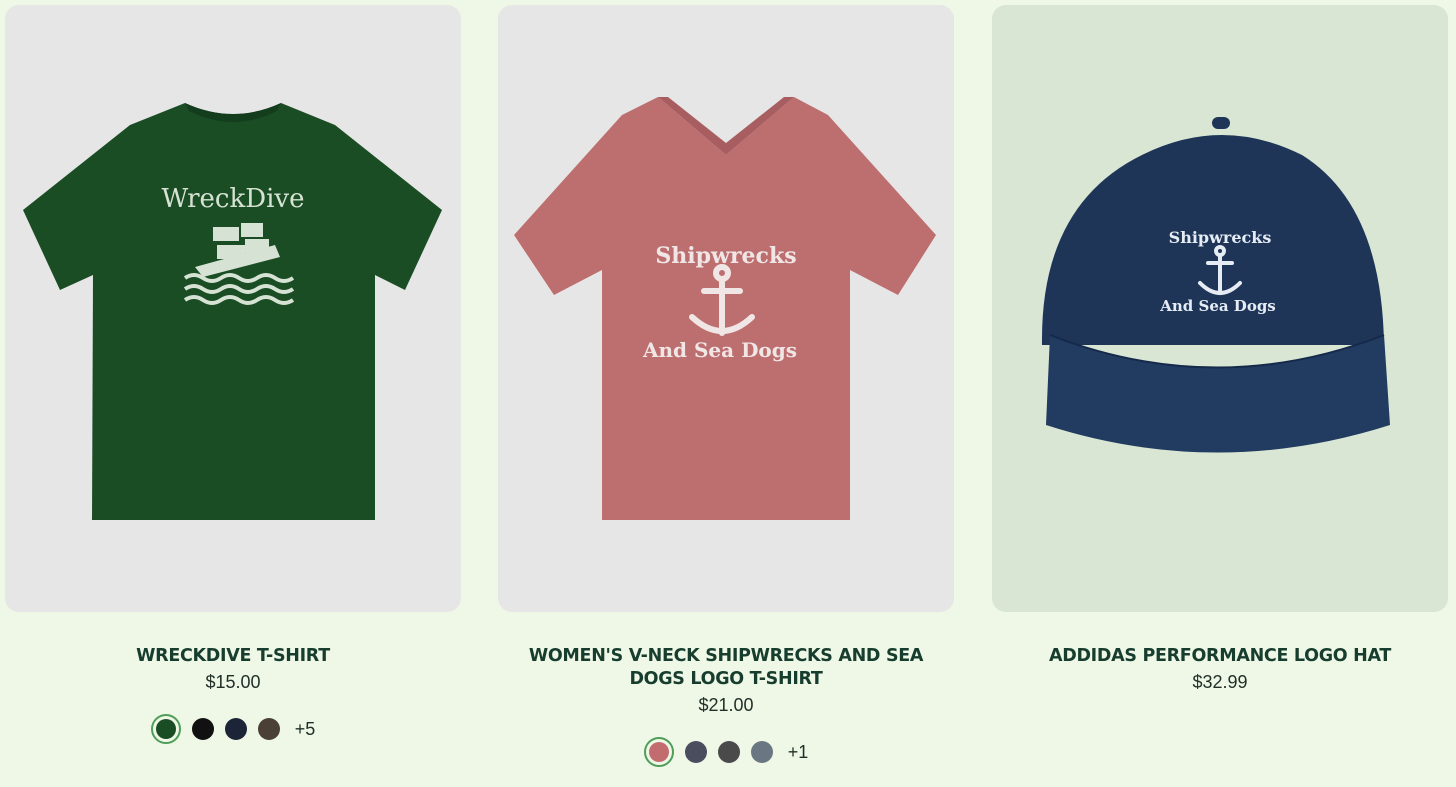 This screenshot has width=1456, height=787. Describe the element at coordinates (695, 752) in the screenshot. I see `swatch-slate` at that location.